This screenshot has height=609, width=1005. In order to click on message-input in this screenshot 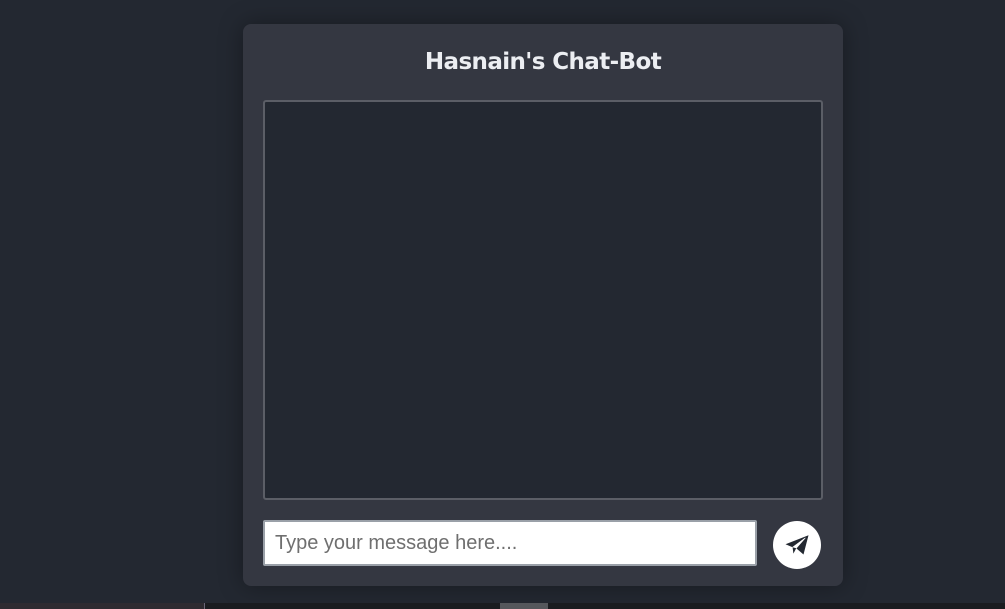, I will do `click(510, 543)`.